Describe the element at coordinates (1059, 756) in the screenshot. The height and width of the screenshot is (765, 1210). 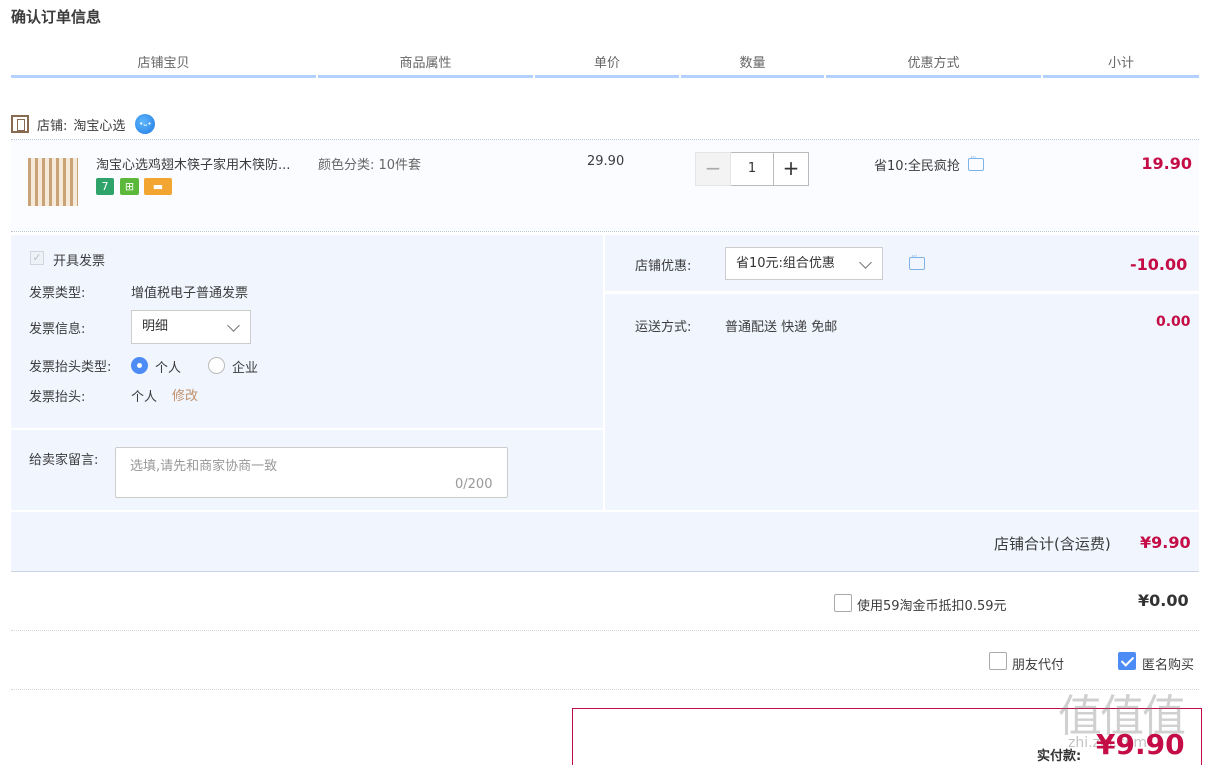
I see `payment-label: 实付款:` at that location.